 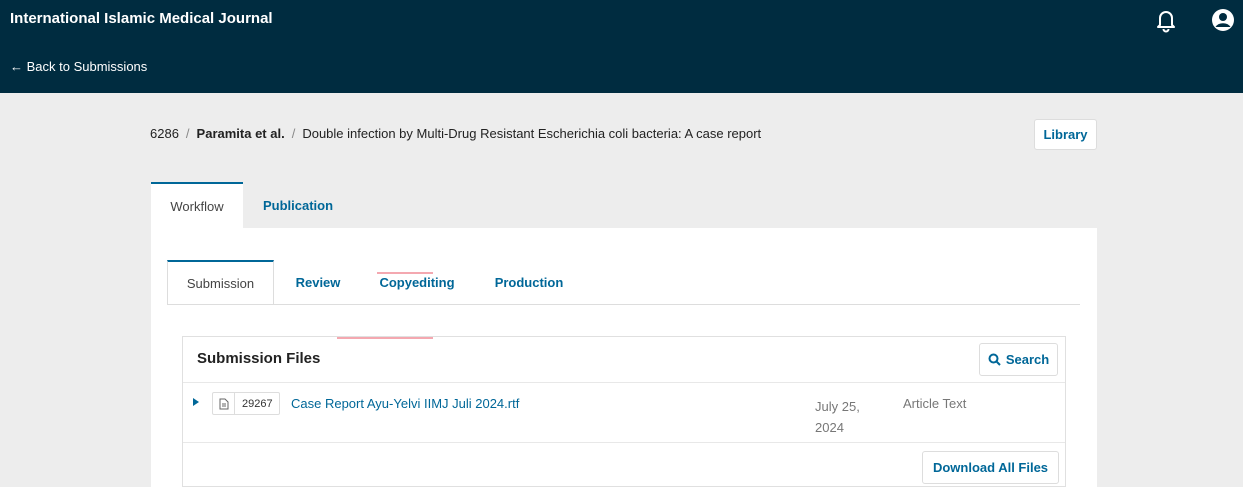 What do you see at coordinates (220, 282) in the screenshot?
I see `tab-submission: Submission` at bounding box center [220, 282].